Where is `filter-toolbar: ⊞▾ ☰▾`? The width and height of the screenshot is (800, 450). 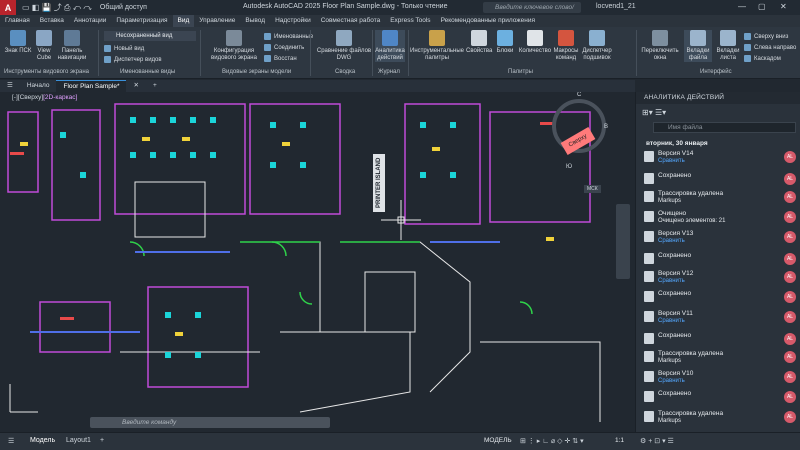
filter-toolbar: ⊞▾ ☰▾ is located at coordinates (654, 112).